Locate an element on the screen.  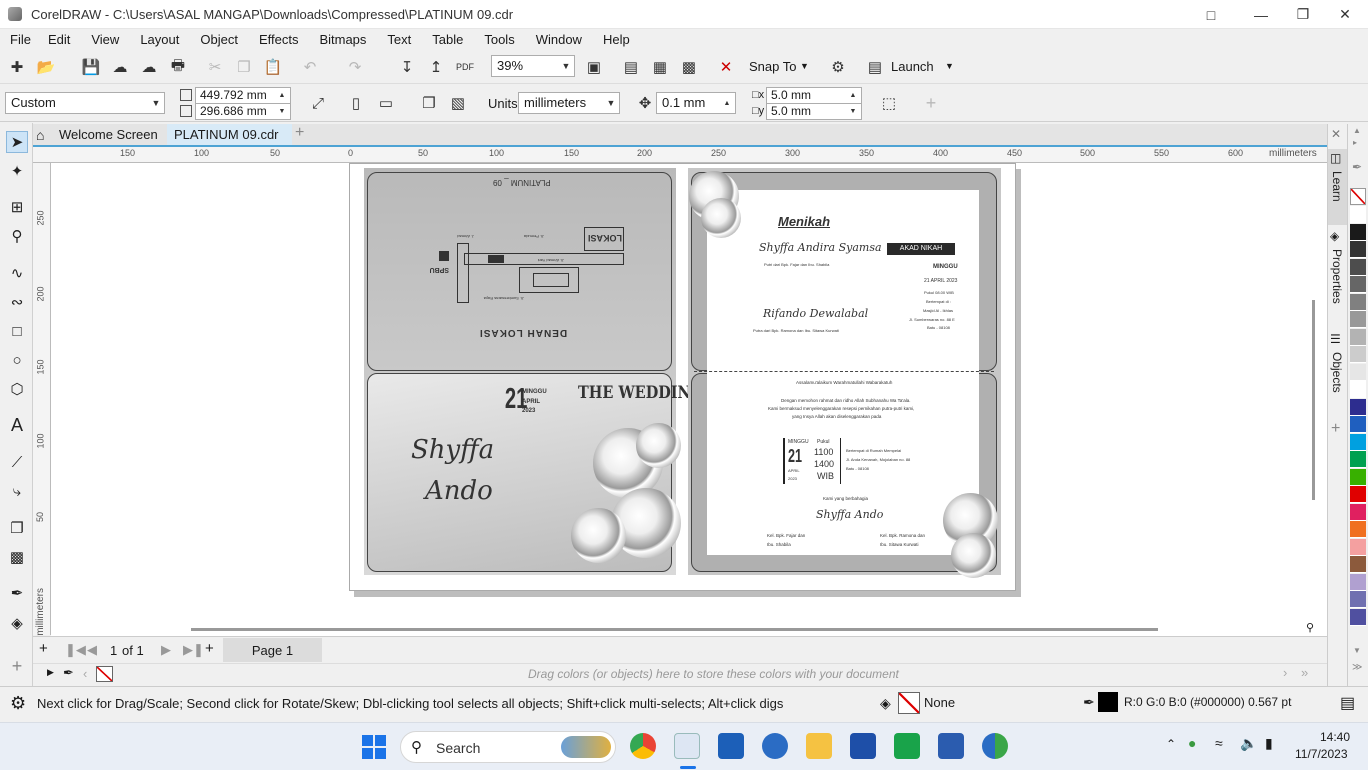
palette-scroll-right-icon: › is located at coordinates (1285, 672).